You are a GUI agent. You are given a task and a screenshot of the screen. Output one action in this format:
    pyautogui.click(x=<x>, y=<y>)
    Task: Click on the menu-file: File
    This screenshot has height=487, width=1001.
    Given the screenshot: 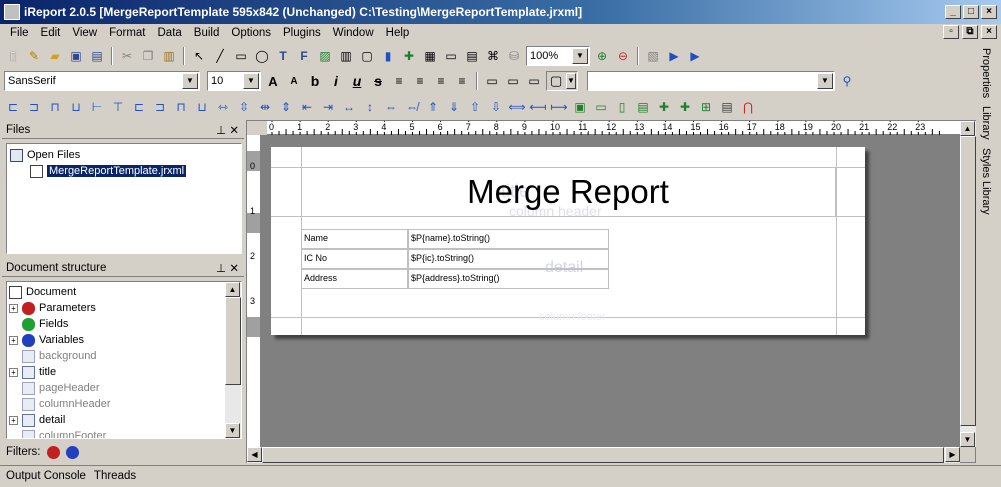 What is the action you would take?
    pyautogui.click(x=19, y=33)
    